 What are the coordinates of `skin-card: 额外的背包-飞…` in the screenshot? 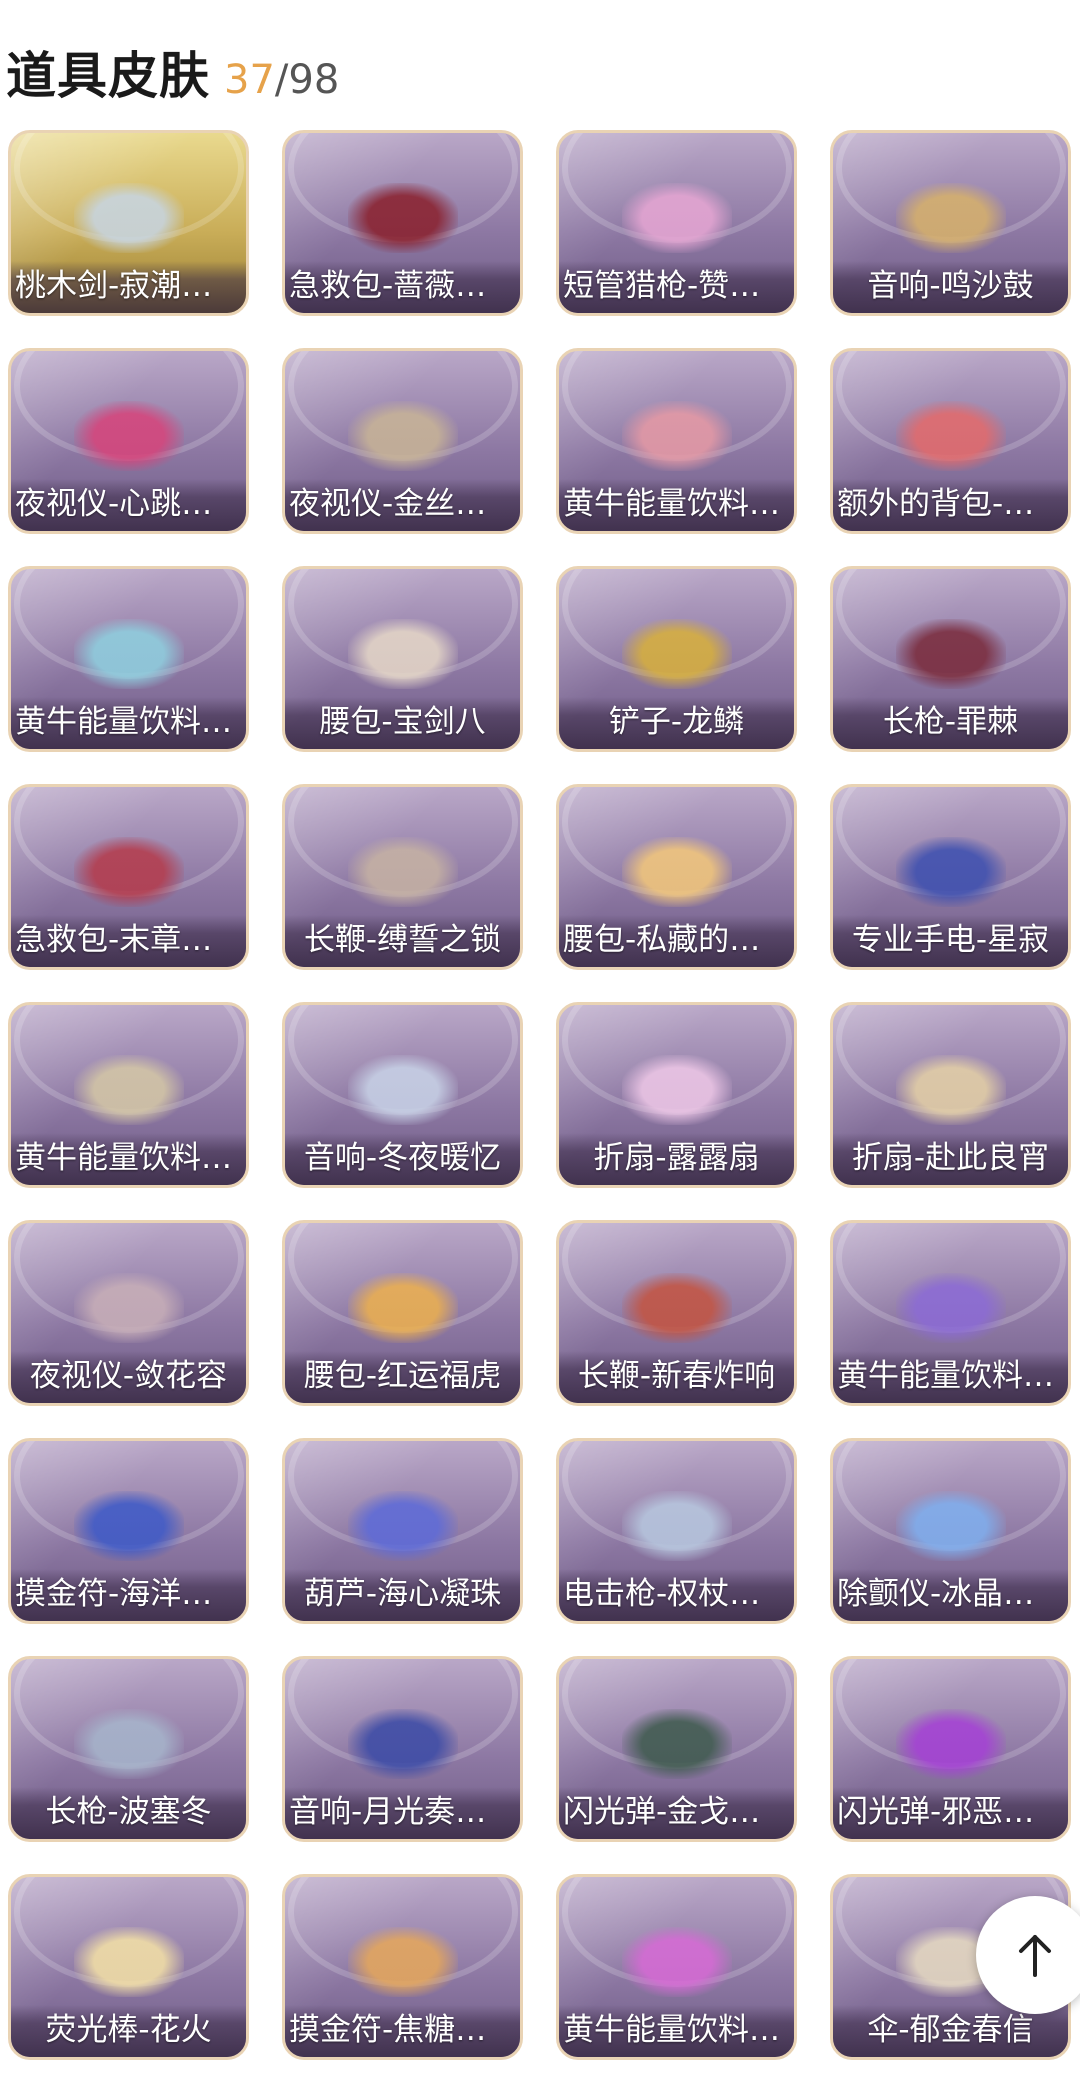 It's located at (950, 441).